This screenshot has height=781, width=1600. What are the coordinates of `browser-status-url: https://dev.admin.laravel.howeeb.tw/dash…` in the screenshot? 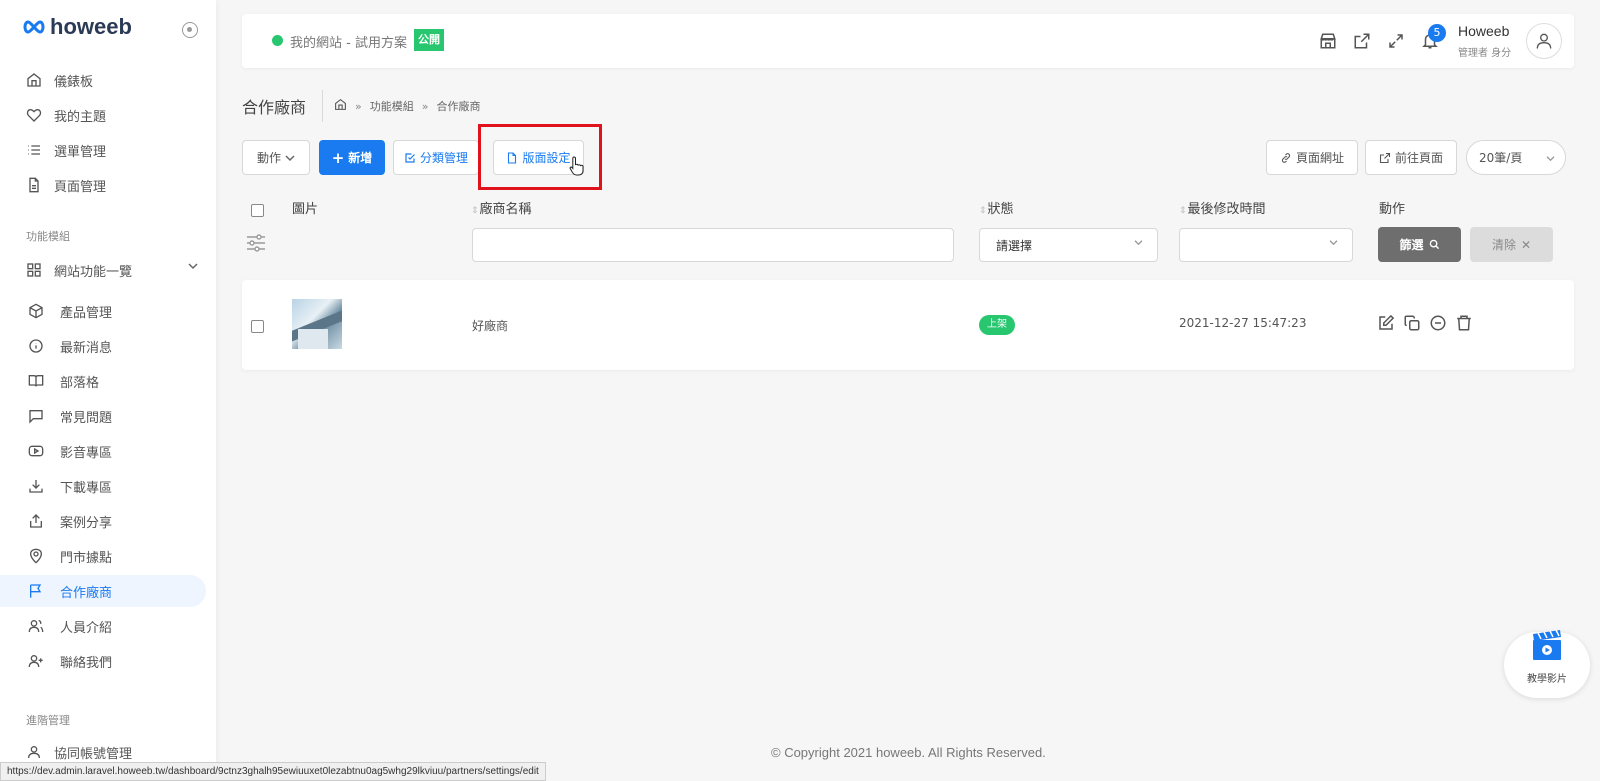 It's located at (273, 771).